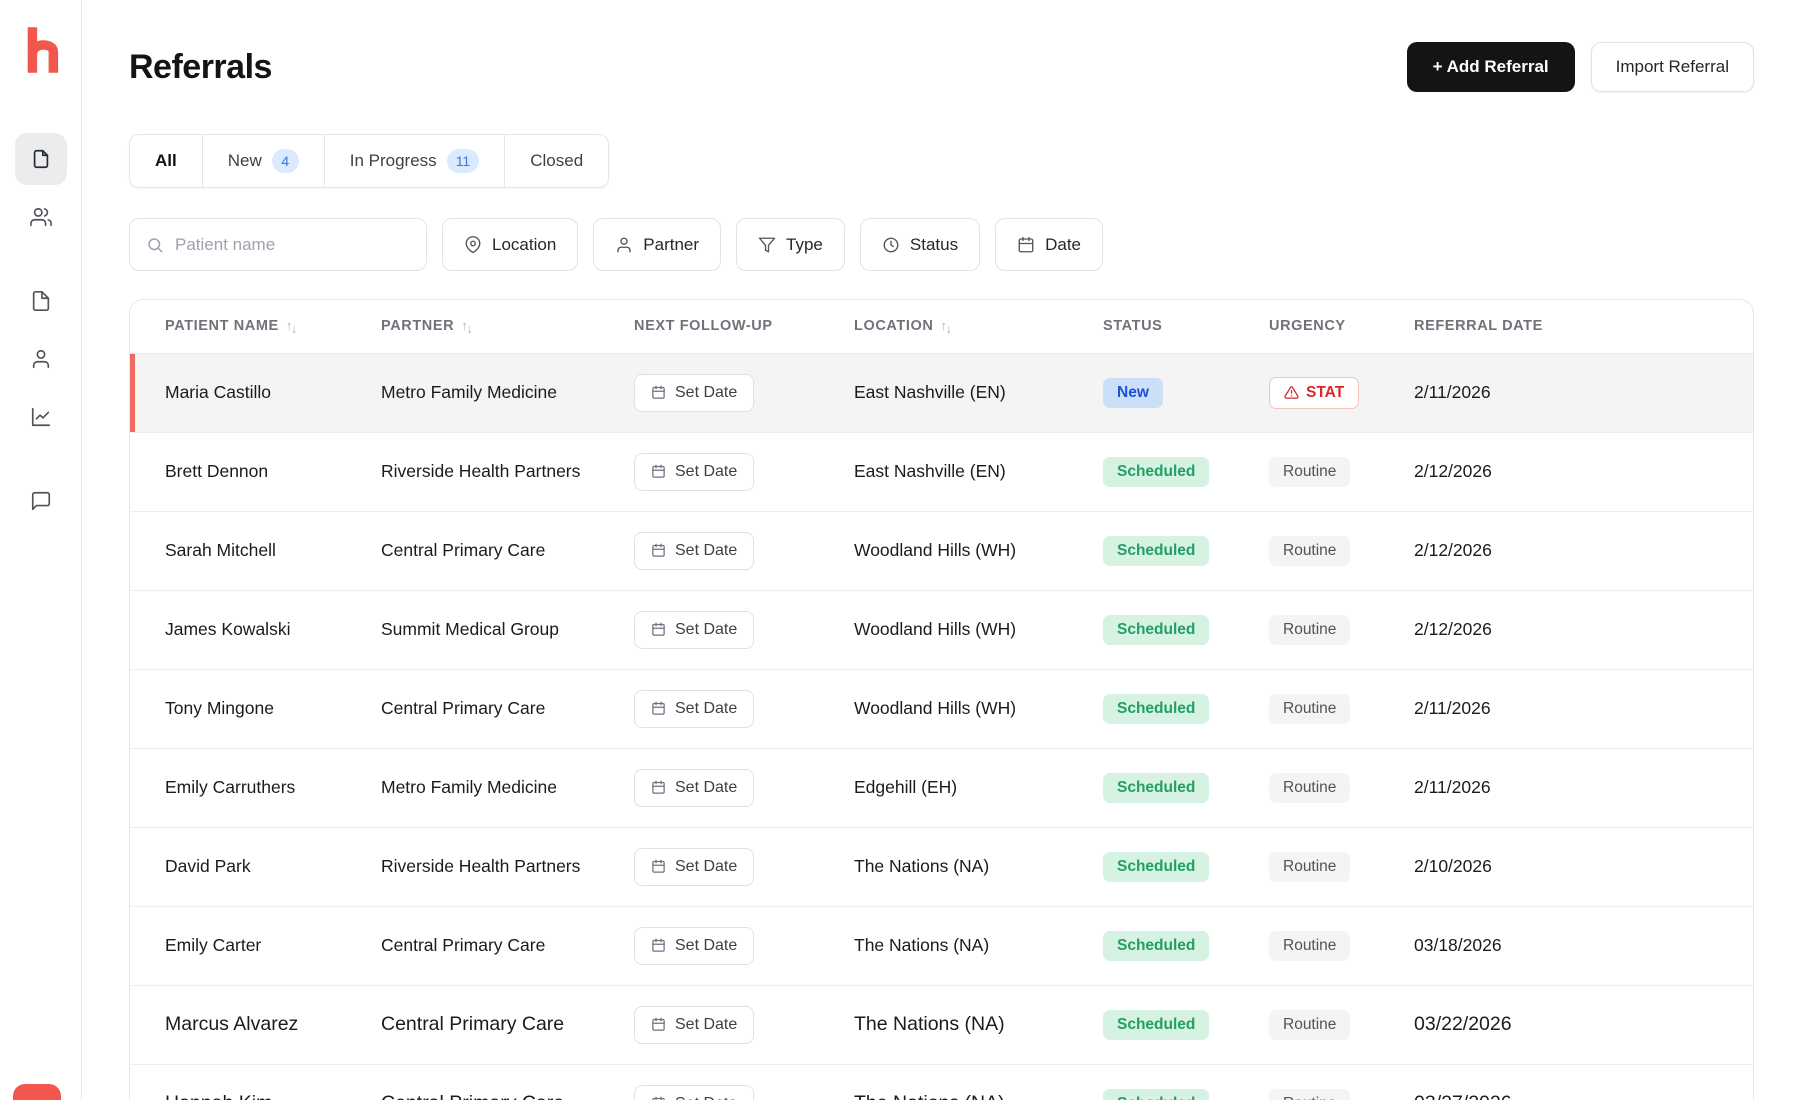  I want to click on urgency-label: STAT, so click(1325, 392).